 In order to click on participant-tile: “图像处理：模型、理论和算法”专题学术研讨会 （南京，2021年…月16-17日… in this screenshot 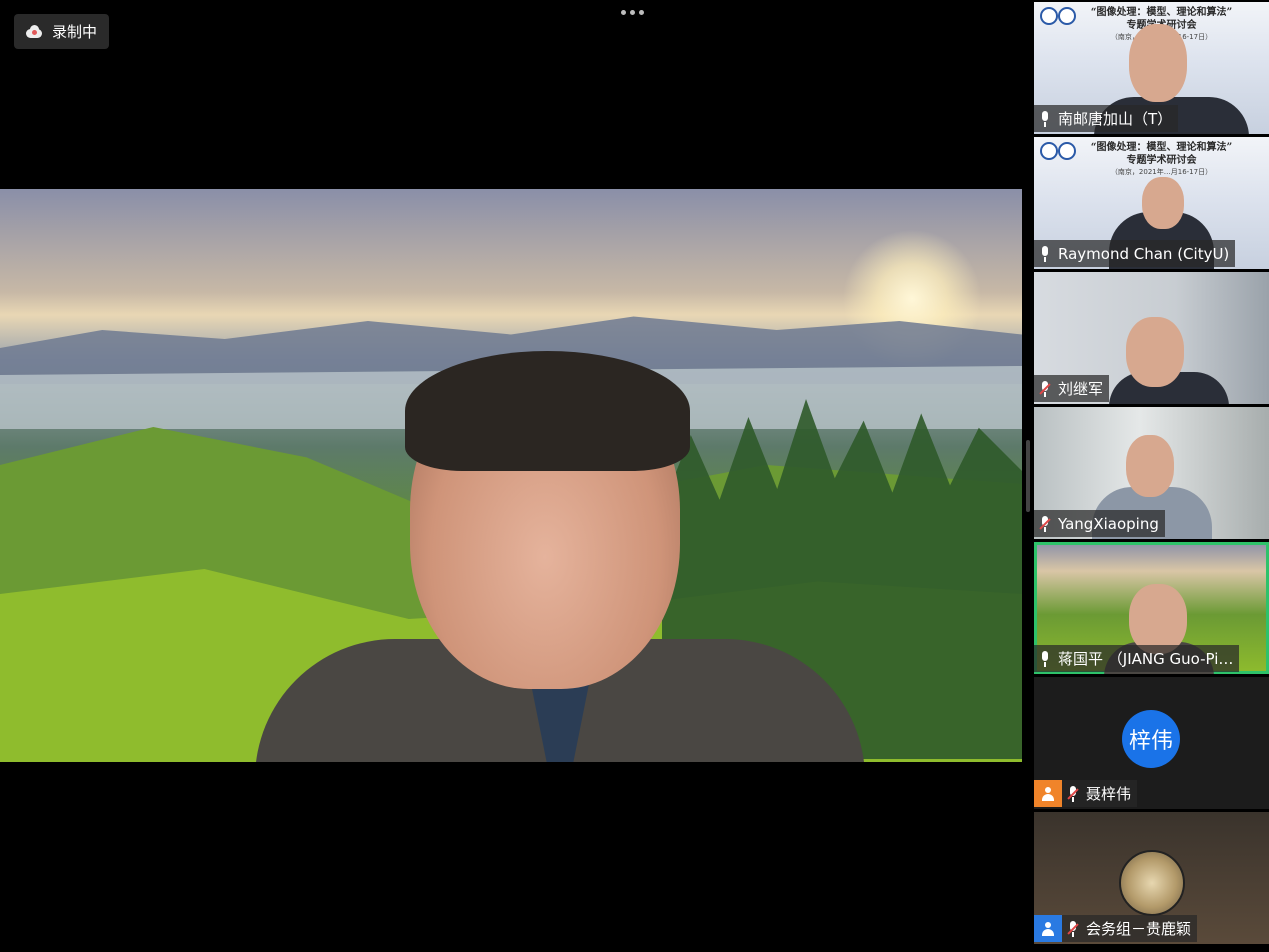, I will do `click(1151, 68)`.